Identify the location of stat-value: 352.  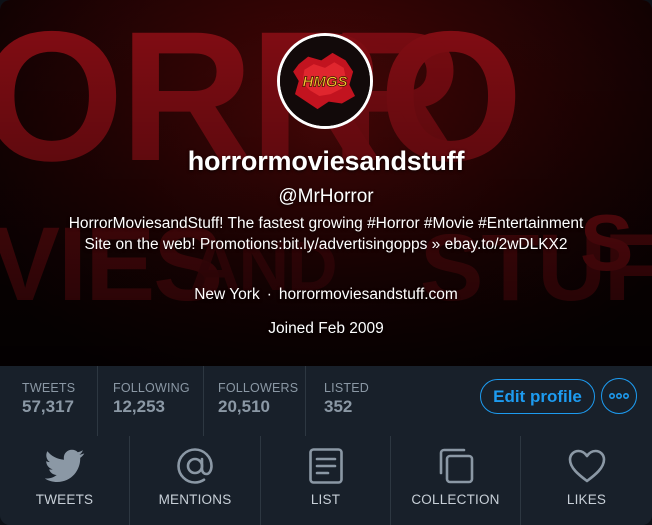
(338, 406).